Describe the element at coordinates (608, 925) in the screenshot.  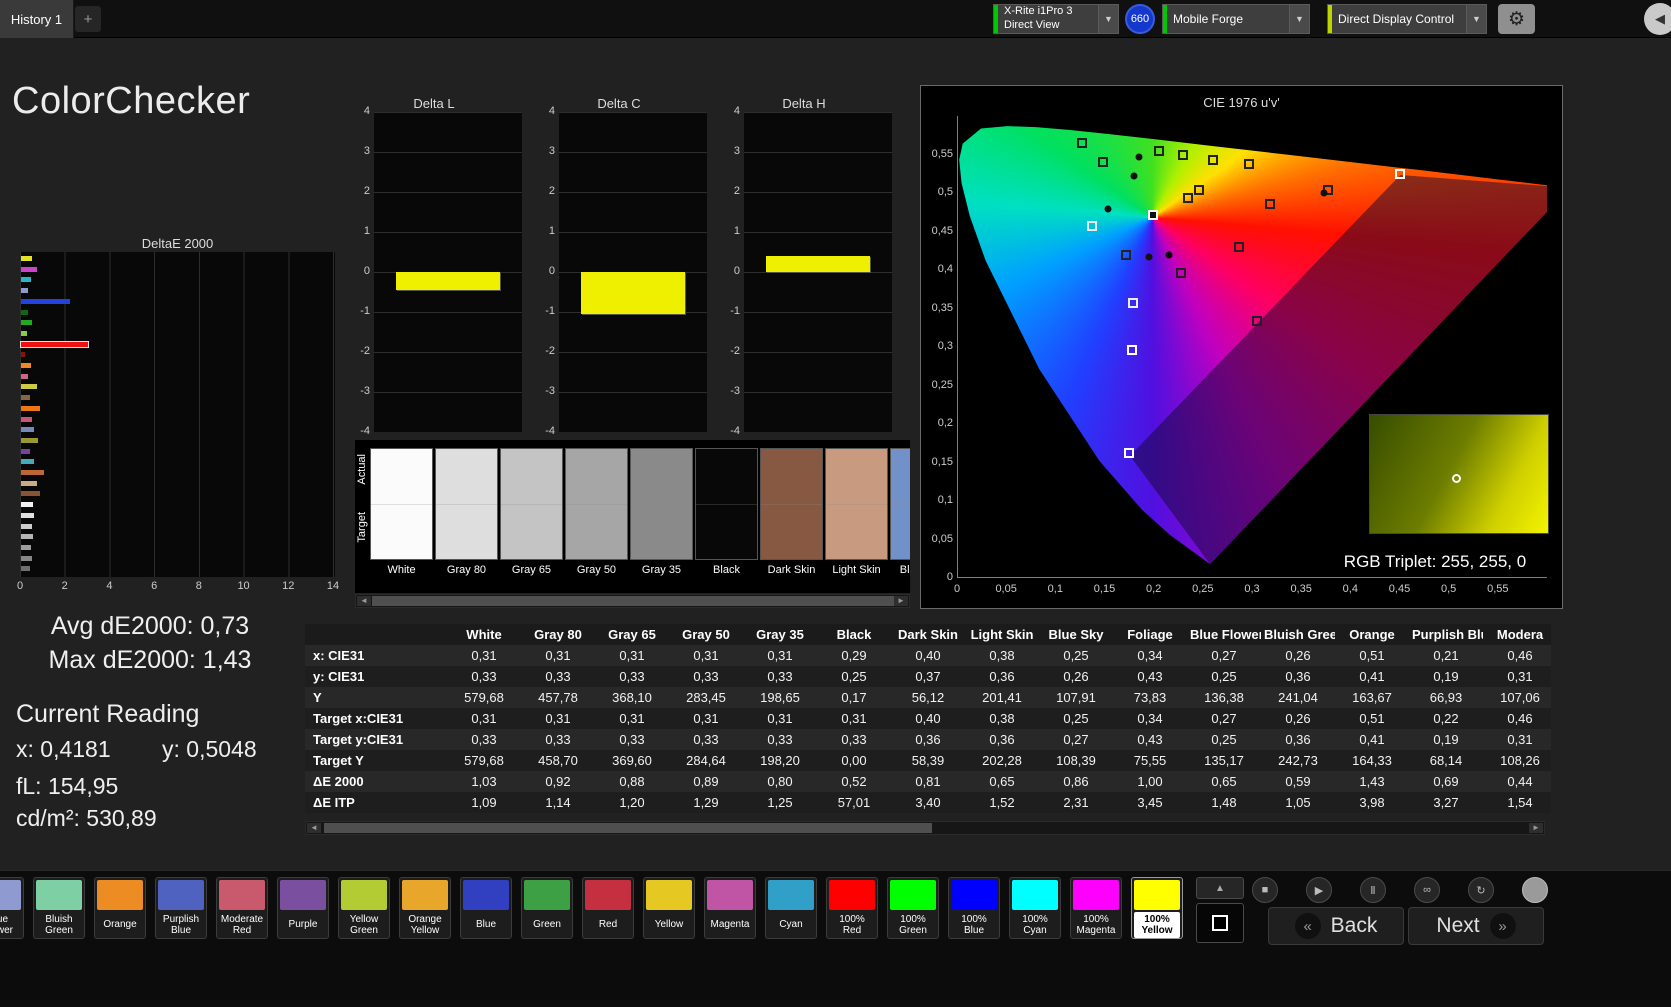
I see `patch-button-label: Red` at that location.